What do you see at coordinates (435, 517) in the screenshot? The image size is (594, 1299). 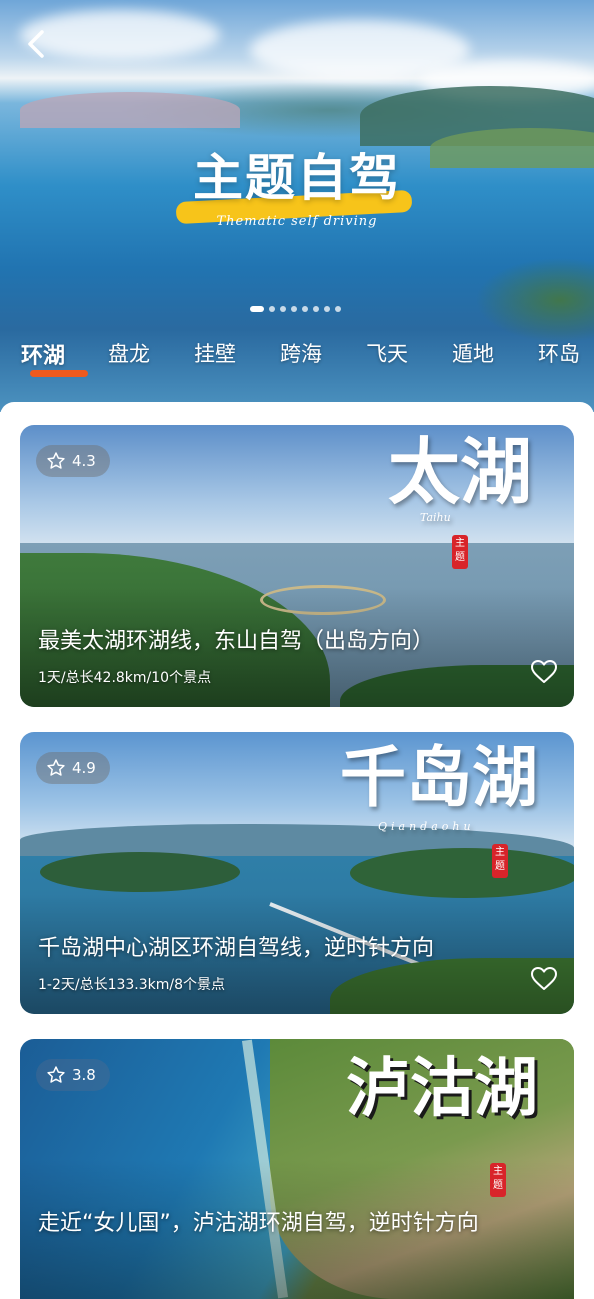 I see `brush-pinyin: Taihu` at bounding box center [435, 517].